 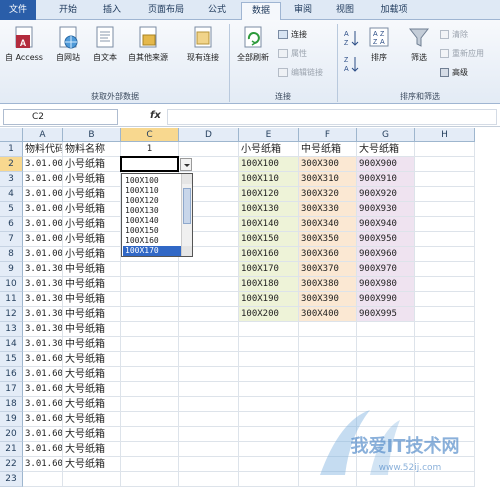 What do you see at coordinates (328, 329) in the screenshot?
I see `cell-f13` at bounding box center [328, 329].